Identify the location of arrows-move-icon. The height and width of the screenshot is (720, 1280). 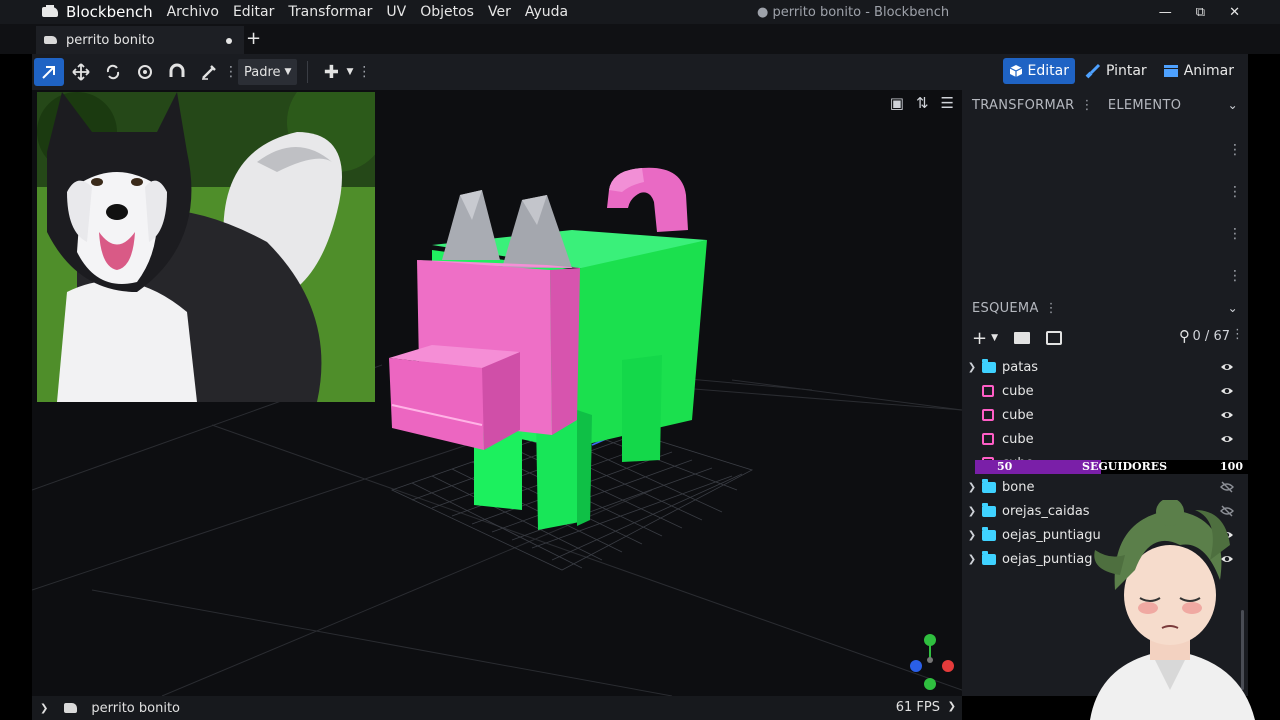
(81, 72).